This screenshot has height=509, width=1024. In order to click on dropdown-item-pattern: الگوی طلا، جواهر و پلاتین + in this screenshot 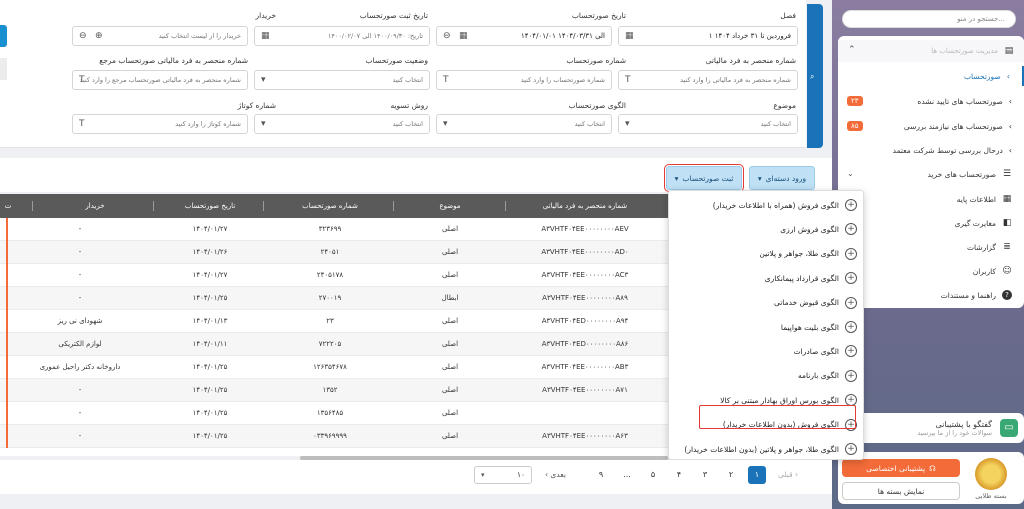, I will do `click(767, 254)`.